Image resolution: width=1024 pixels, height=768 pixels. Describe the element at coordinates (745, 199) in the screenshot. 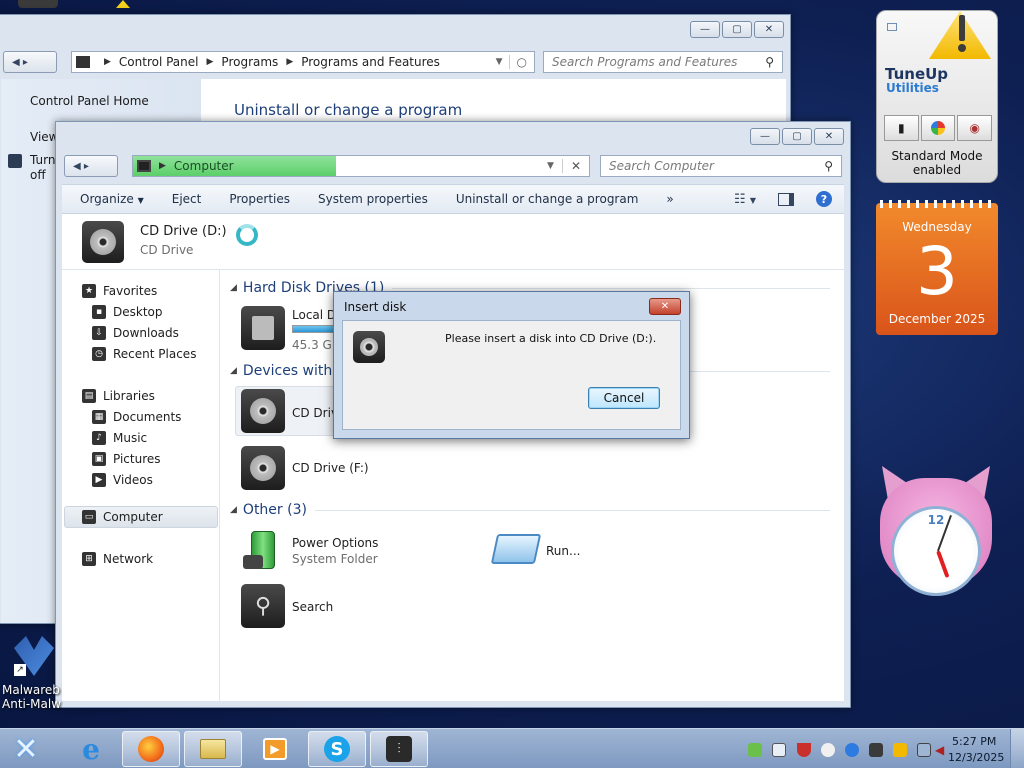

I see `view-options-icon: ☷ ▼` at that location.